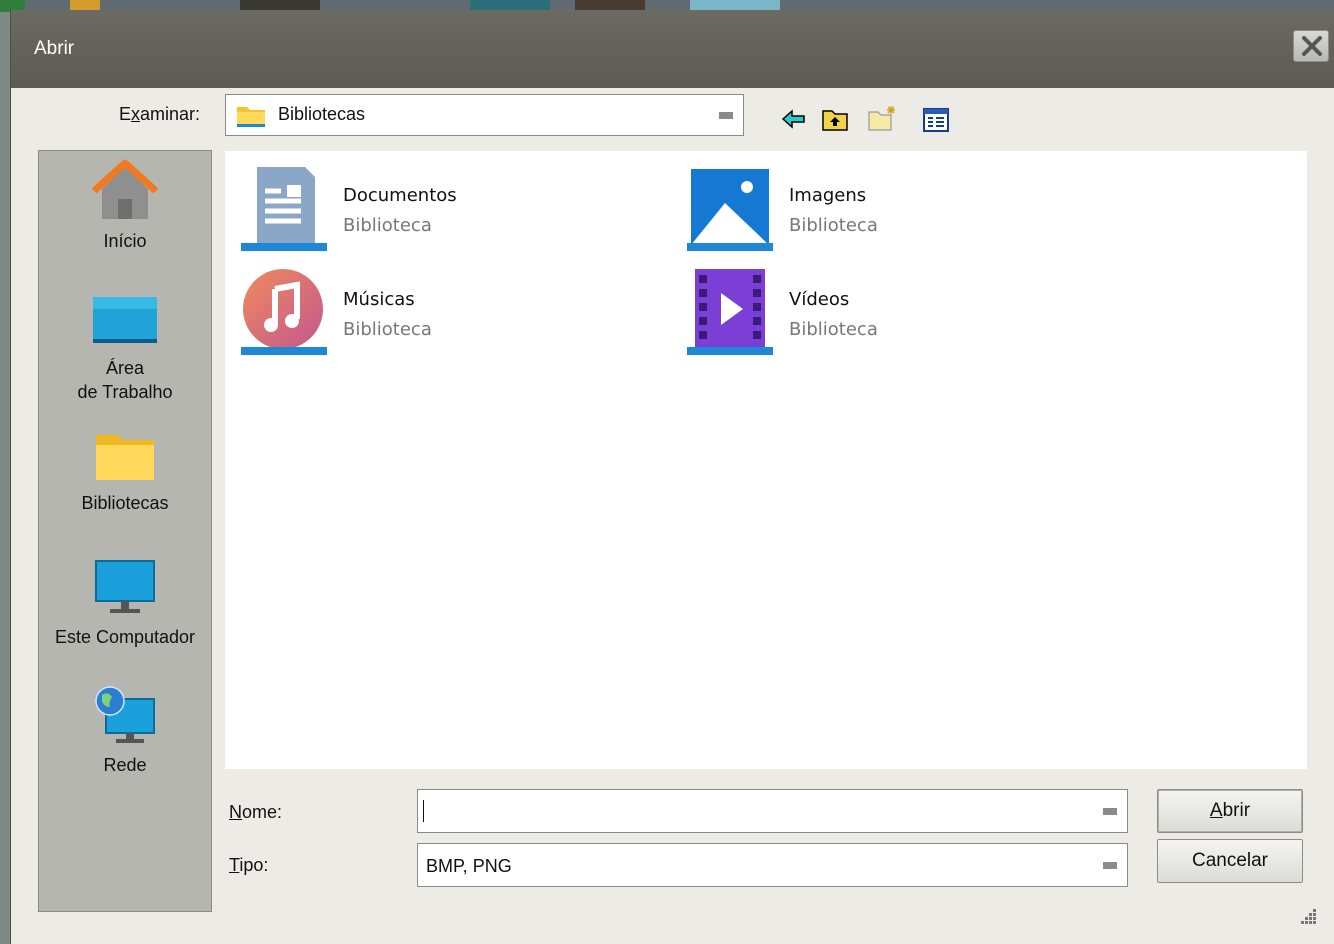  I want to click on place-this-pc: Este Computador, so click(125, 603).